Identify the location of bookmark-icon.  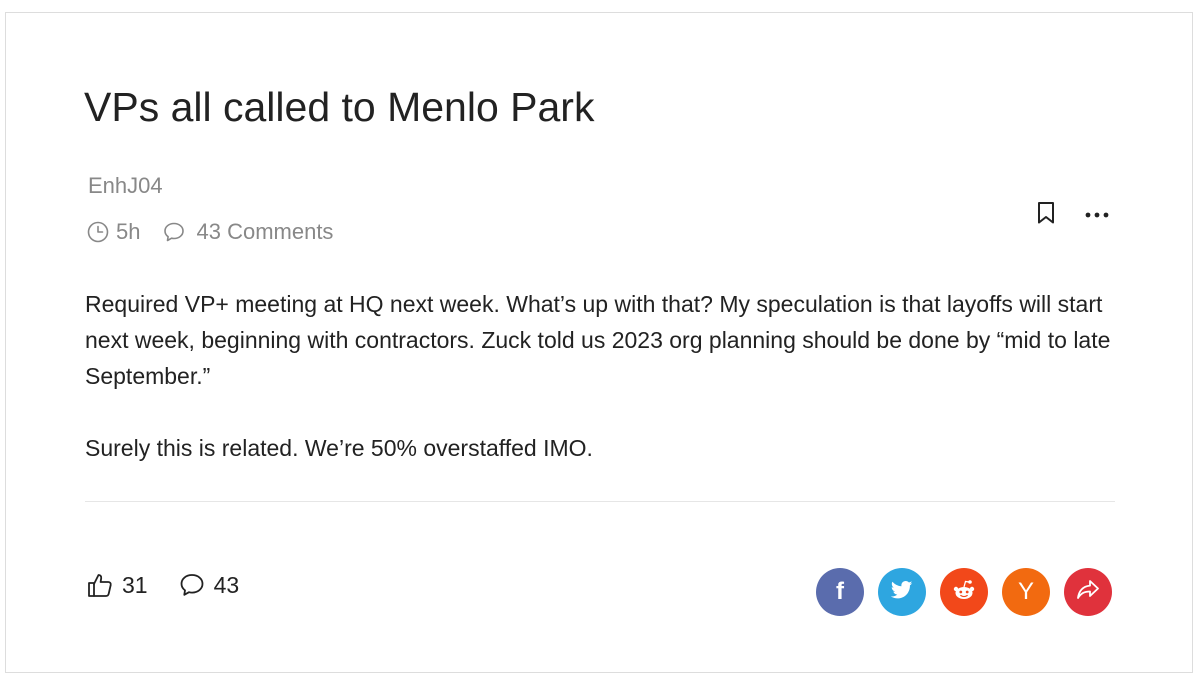
(1046, 215).